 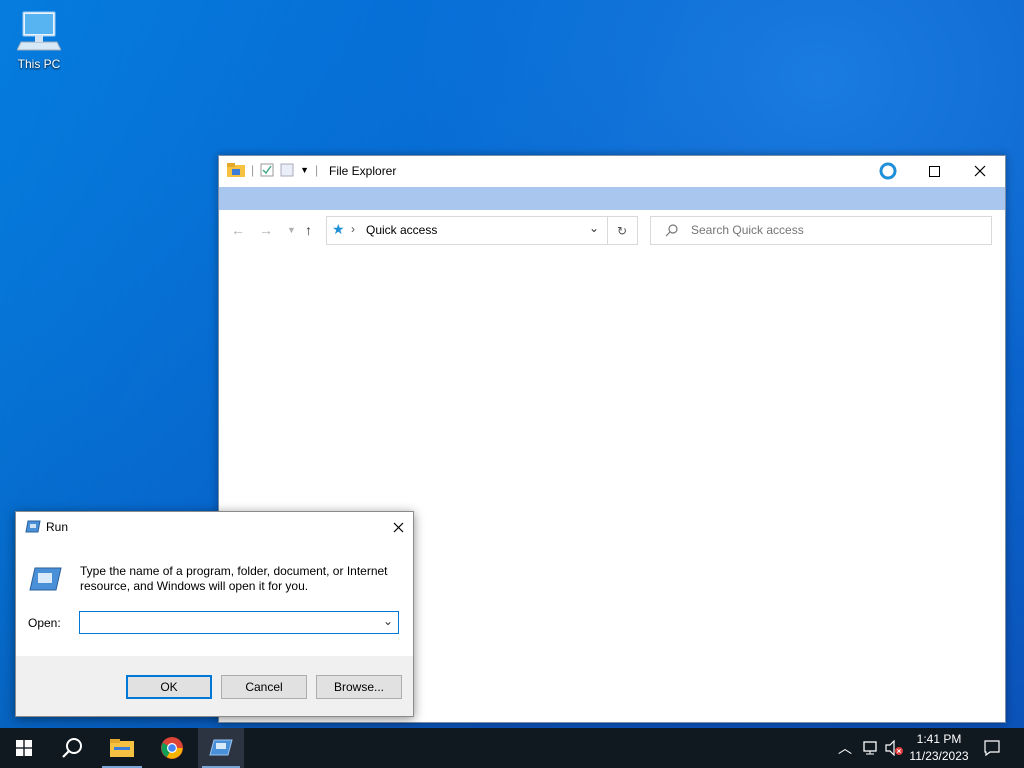 I want to click on chevron-up-icon: ︿, so click(x=845, y=748).